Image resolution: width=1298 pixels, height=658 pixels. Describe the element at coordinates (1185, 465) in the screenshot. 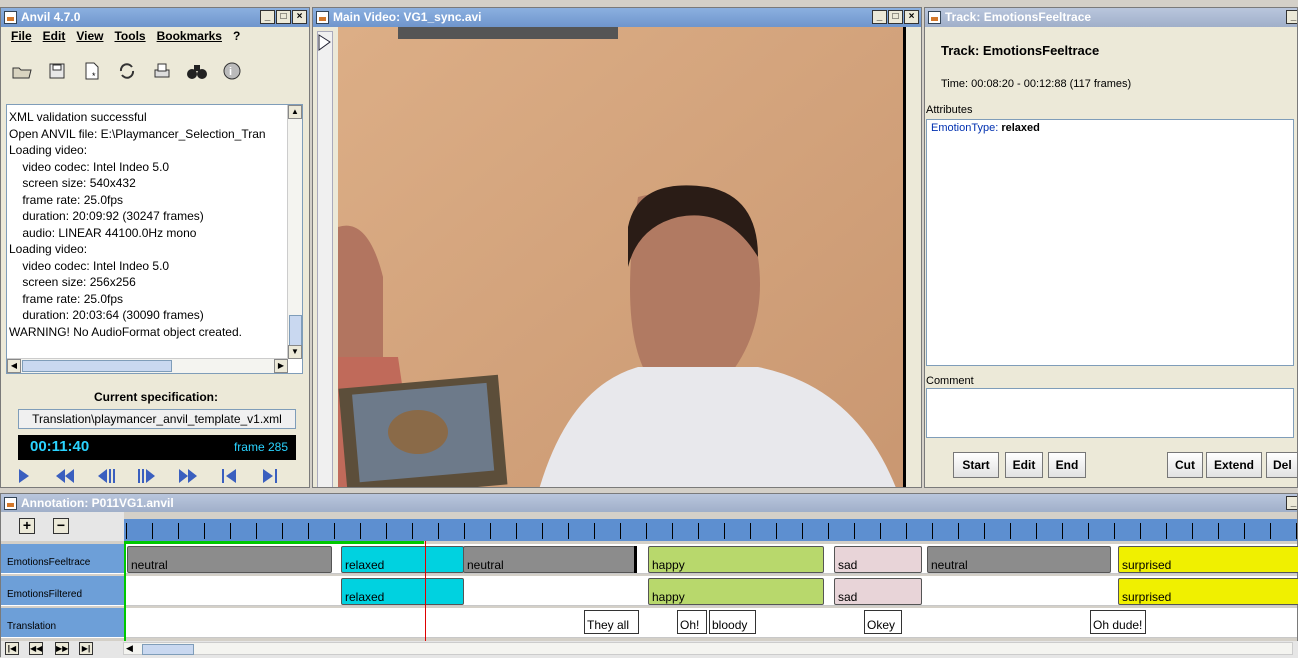

I see `cut-button: Cut` at that location.